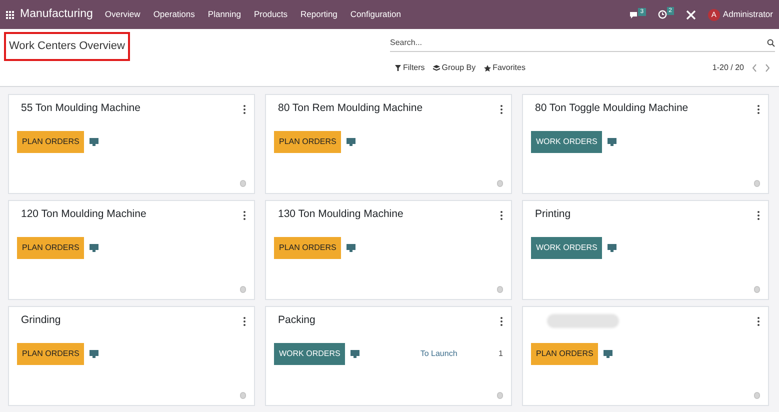 Image resolution: width=779 pixels, height=412 pixels. Describe the element at coordinates (410, 68) in the screenshot. I see `filter-menu-button: Filters` at that location.